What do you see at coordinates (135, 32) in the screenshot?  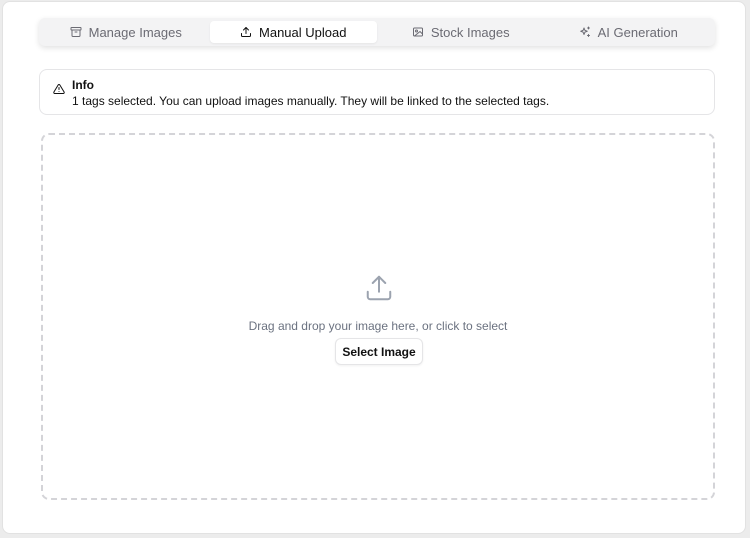 I see `tab-label: Manage Images` at bounding box center [135, 32].